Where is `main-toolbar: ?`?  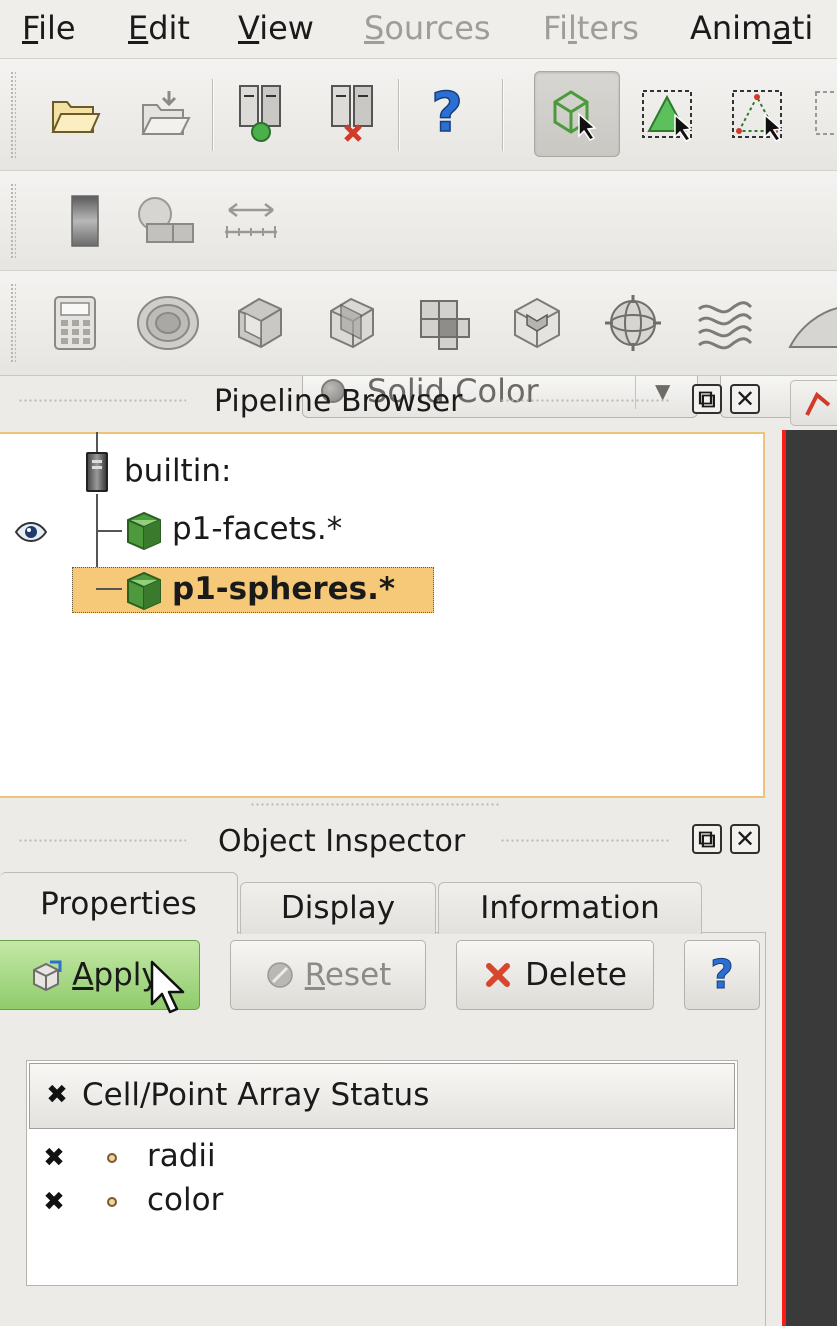
main-toolbar: ? is located at coordinates (418, 115).